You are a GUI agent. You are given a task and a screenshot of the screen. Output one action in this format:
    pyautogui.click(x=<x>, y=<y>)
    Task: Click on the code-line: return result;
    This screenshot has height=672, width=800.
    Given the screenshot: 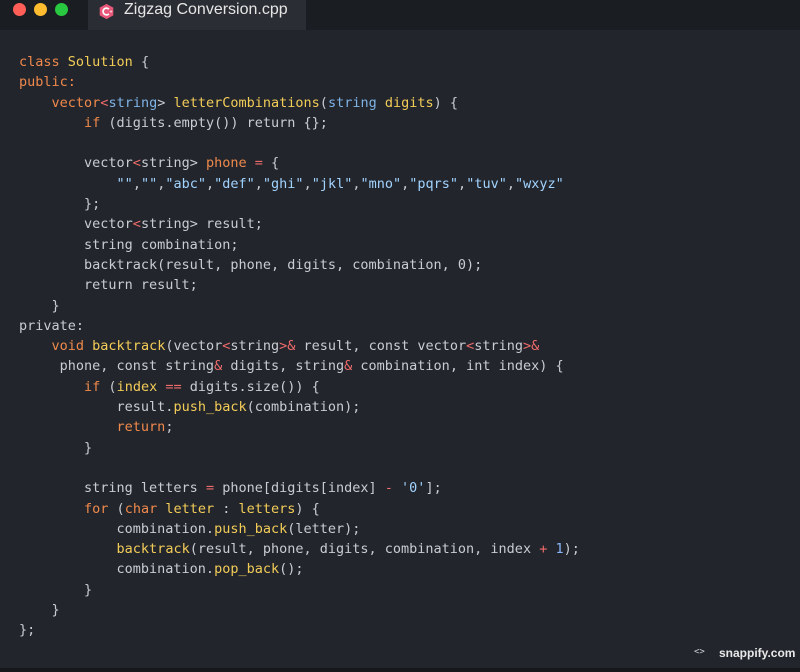 What is the action you would take?
    pyautogui.click(x=299, y=285)
    